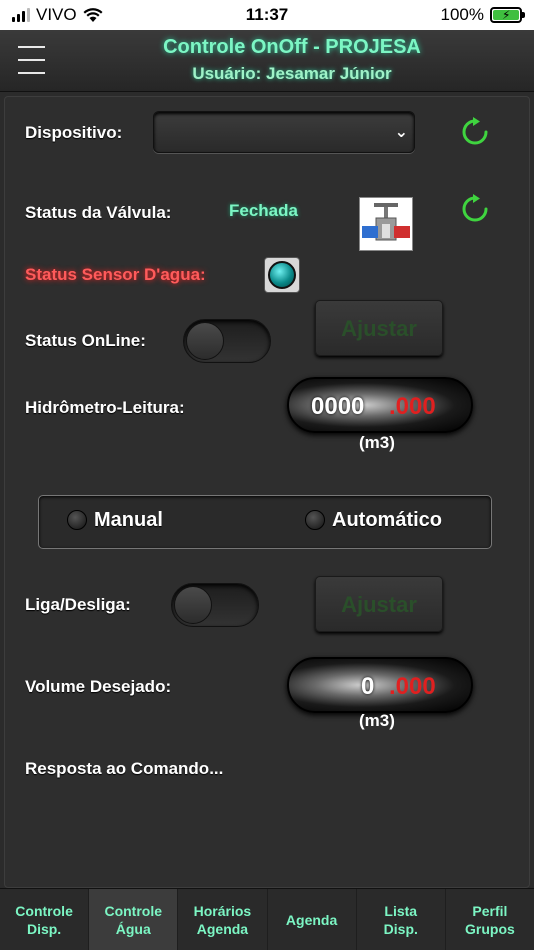  What do you see at coordinates (282, 275) in the screenshot?
I see `water-sensor-indicator-icon` at bounding box center [282, 275].